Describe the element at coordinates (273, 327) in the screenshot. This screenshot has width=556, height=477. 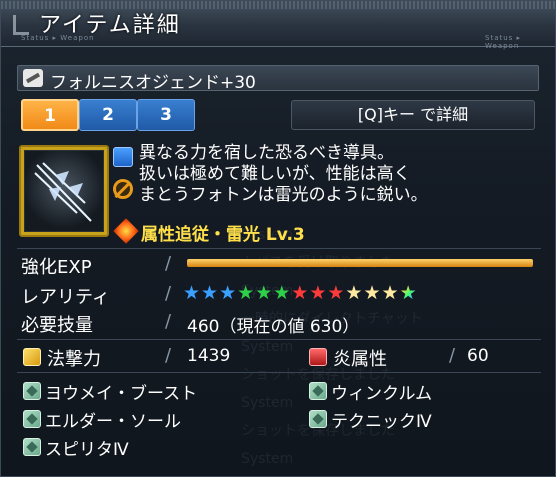
I see `requirement-value: 460（現在の値 630）` at that location.